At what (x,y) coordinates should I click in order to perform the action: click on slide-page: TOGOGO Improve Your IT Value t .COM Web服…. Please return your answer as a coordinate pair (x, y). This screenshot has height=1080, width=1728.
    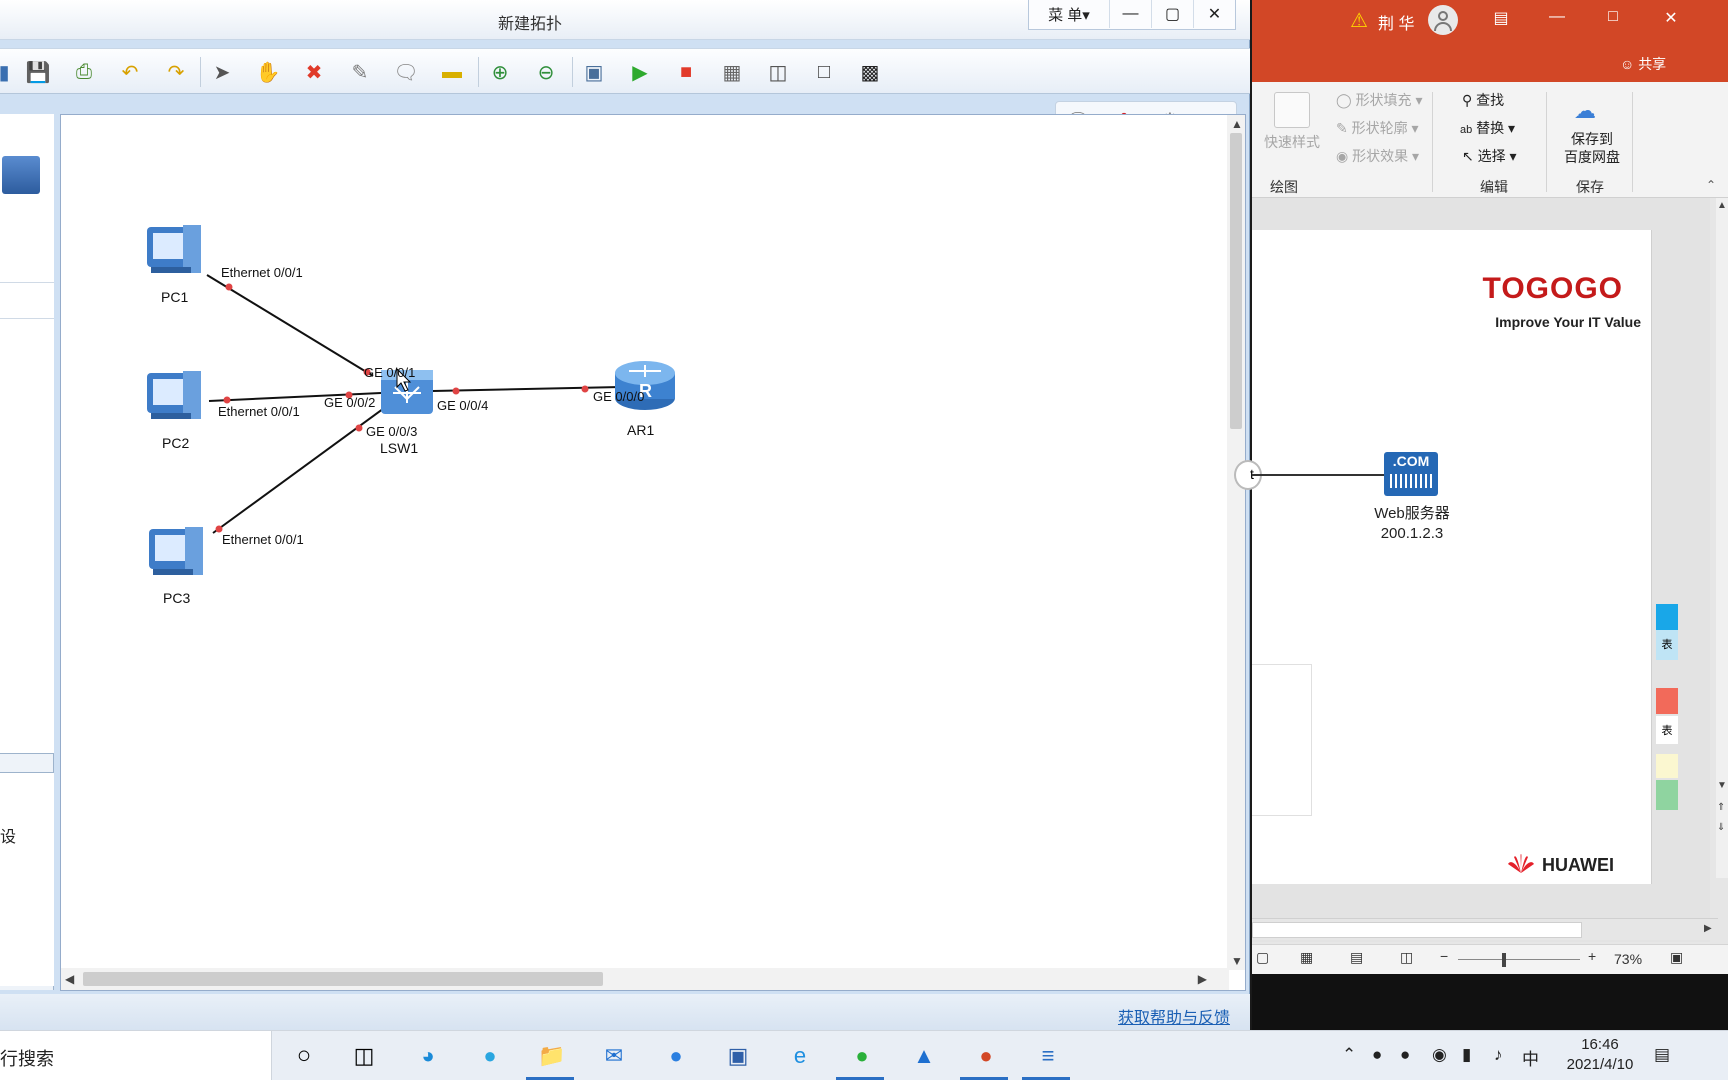
    Looking at the image, I should click on (1443, 557).